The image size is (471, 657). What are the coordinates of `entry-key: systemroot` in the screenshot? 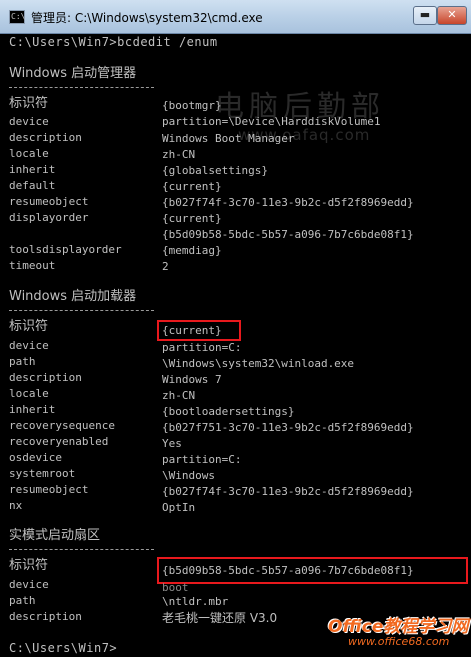 It's located at (42, 473).